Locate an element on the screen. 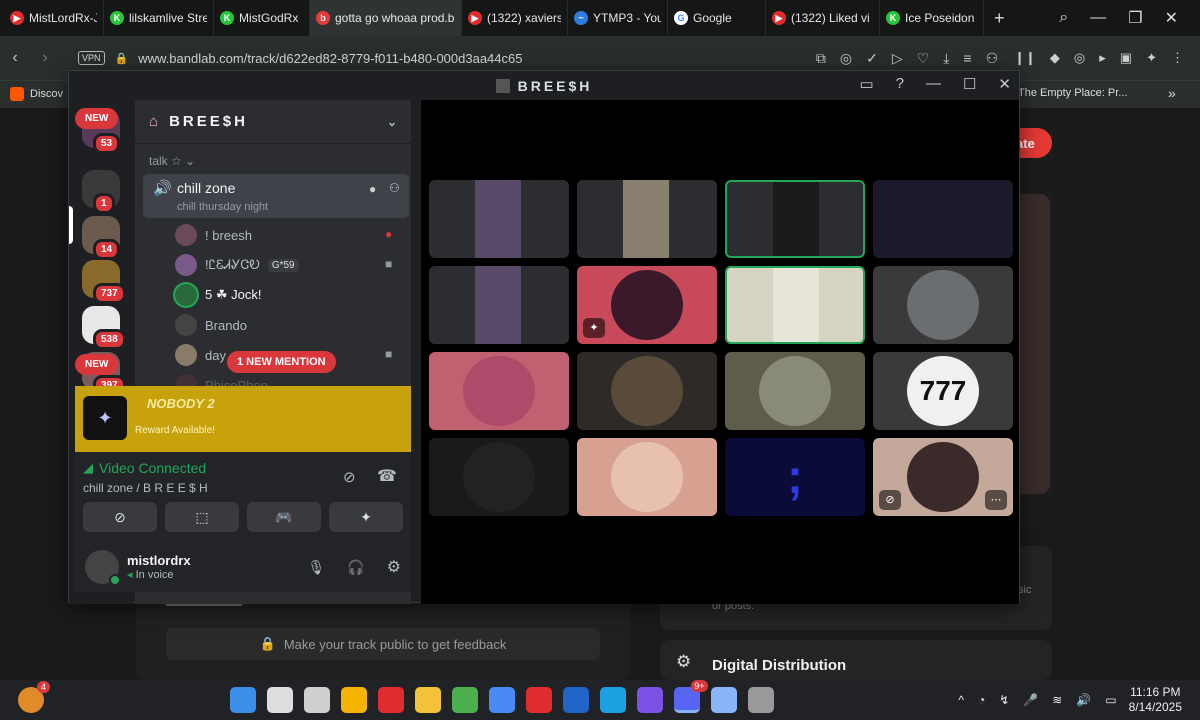 The height and width of the screenshot is (720, 1200). sync-icon: ◔ is located at coordinates (981, 700).